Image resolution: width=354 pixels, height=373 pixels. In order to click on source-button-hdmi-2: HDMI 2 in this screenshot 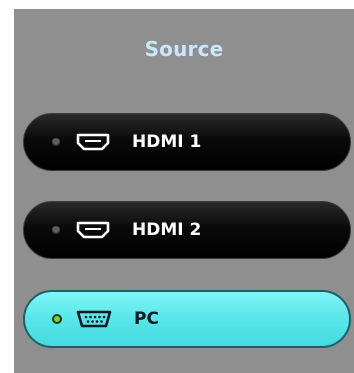, I will do `click(187, 230)`.